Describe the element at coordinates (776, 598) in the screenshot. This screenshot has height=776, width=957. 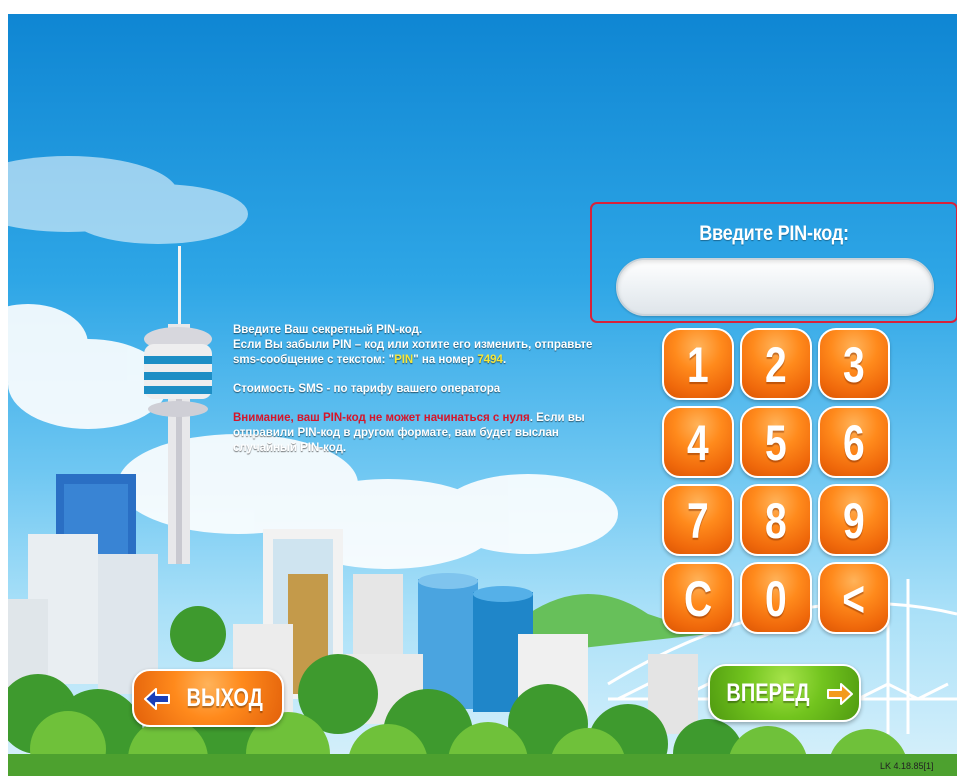
I see `key-0: 0` at that location.